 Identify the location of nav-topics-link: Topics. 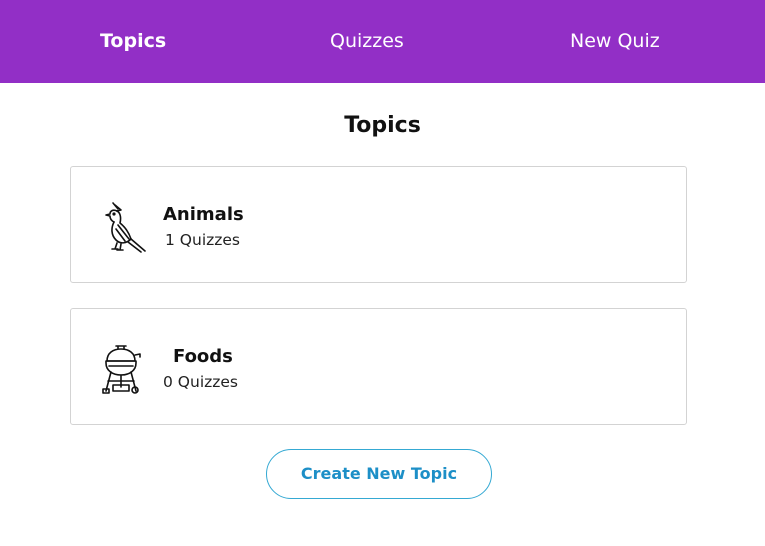
(133, 41).